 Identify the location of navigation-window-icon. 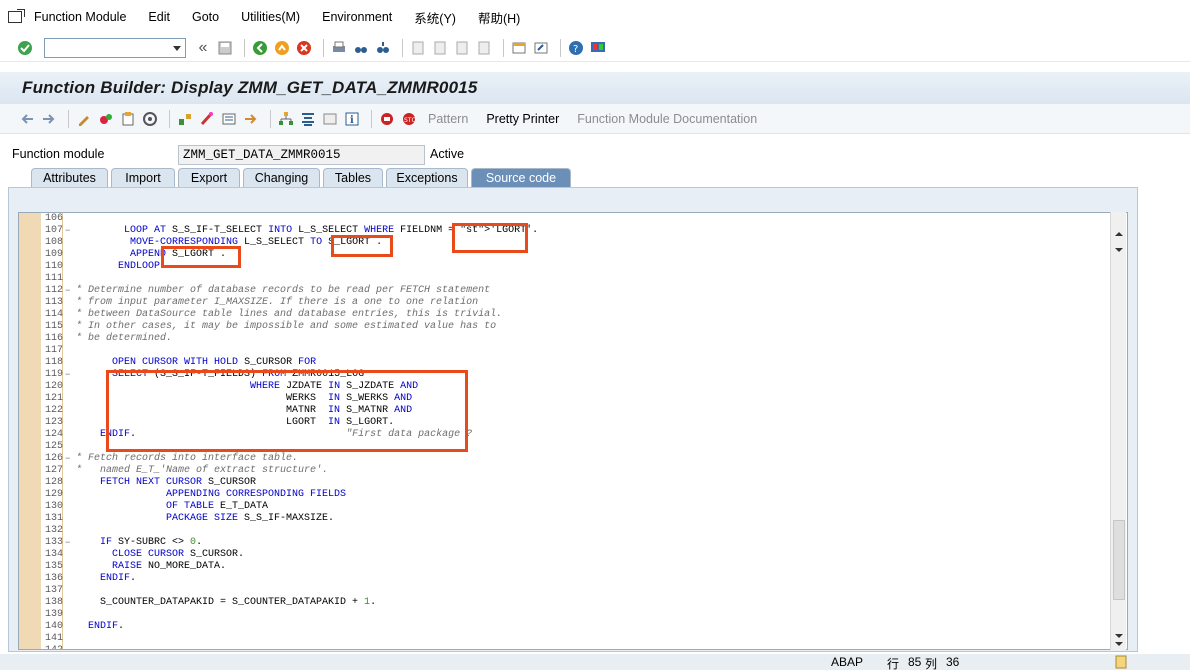
(251, 119).